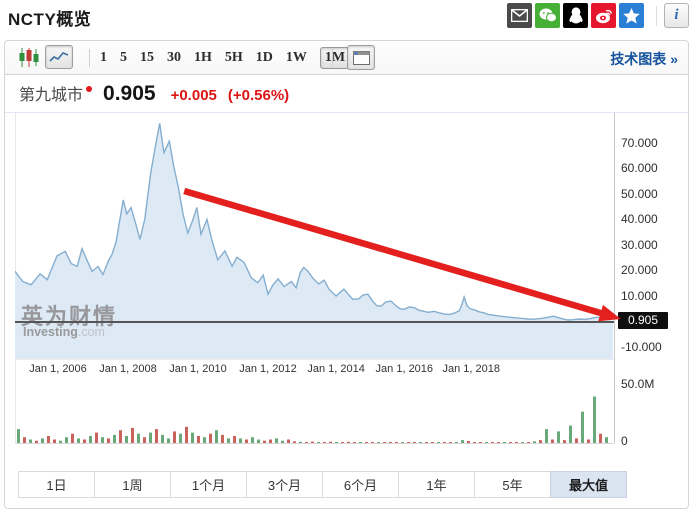 This screenshot has height=519, width=692. Describe the element at coordinates (547, 15) in the screenshot. I see `wechat-share-icon` at that location.